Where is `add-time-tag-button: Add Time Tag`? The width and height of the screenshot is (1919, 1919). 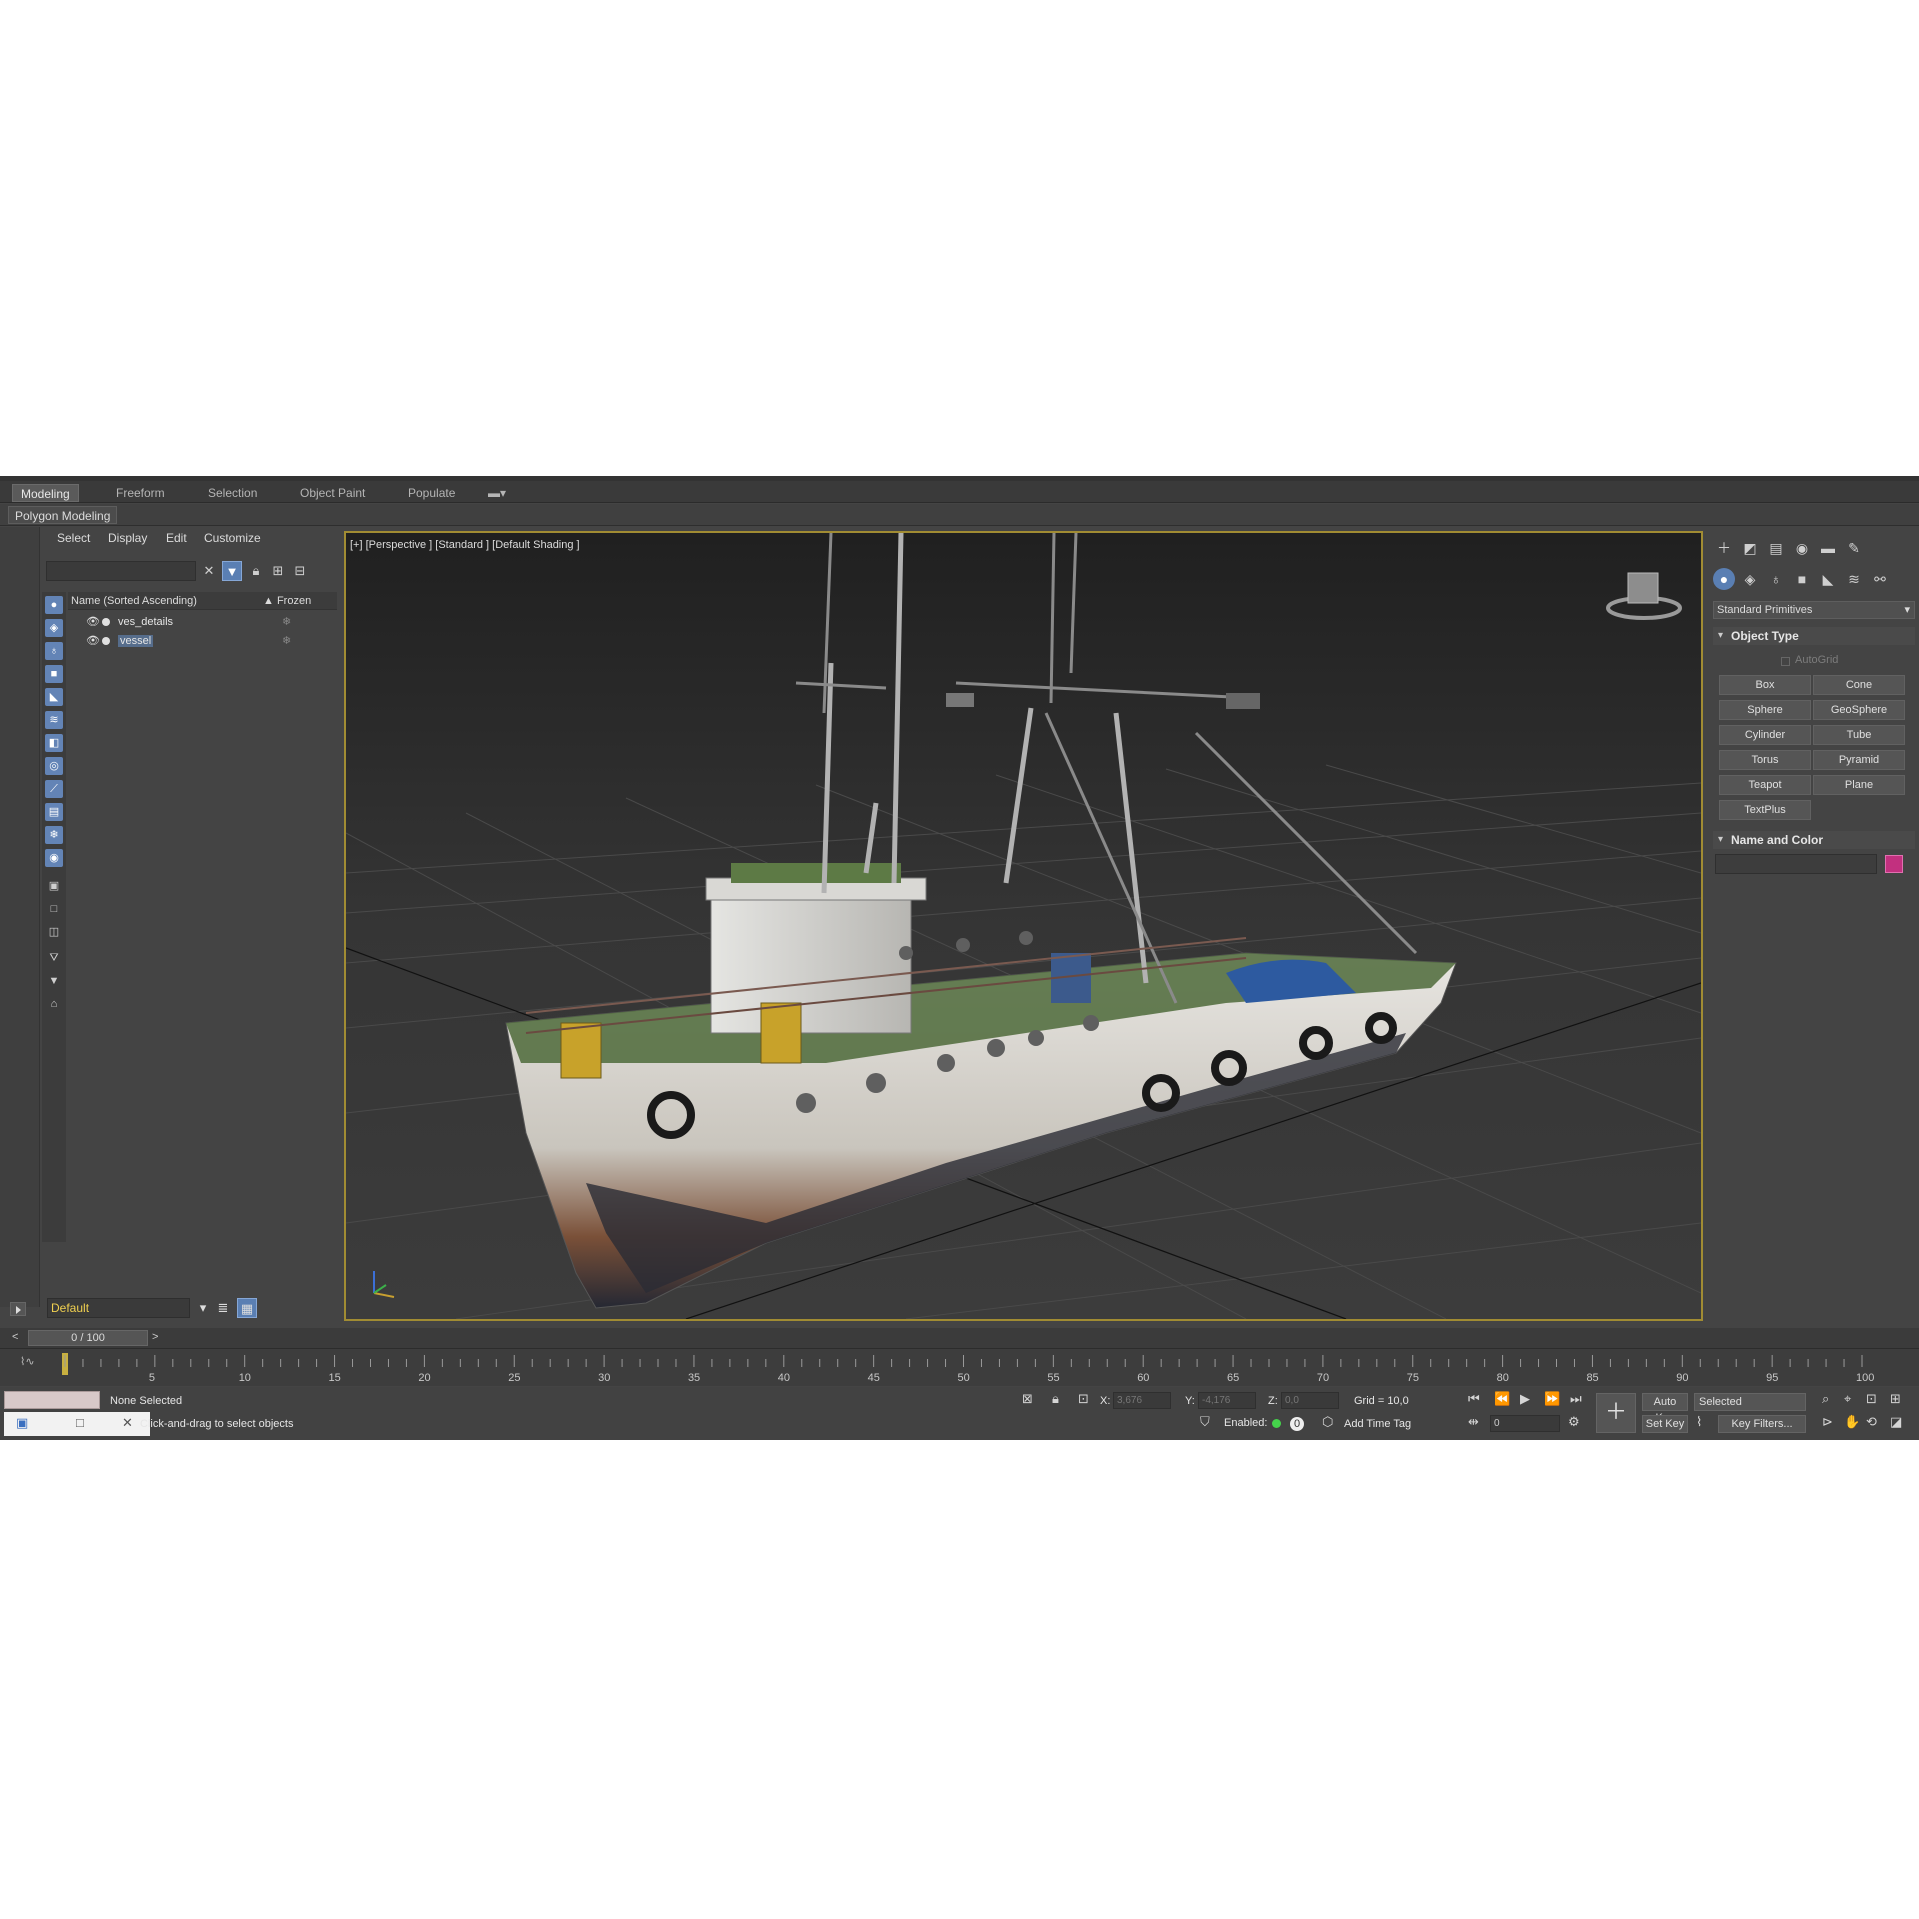
add-time-tag-button: Add Time Tag is located at coordinates (1377, 1424).